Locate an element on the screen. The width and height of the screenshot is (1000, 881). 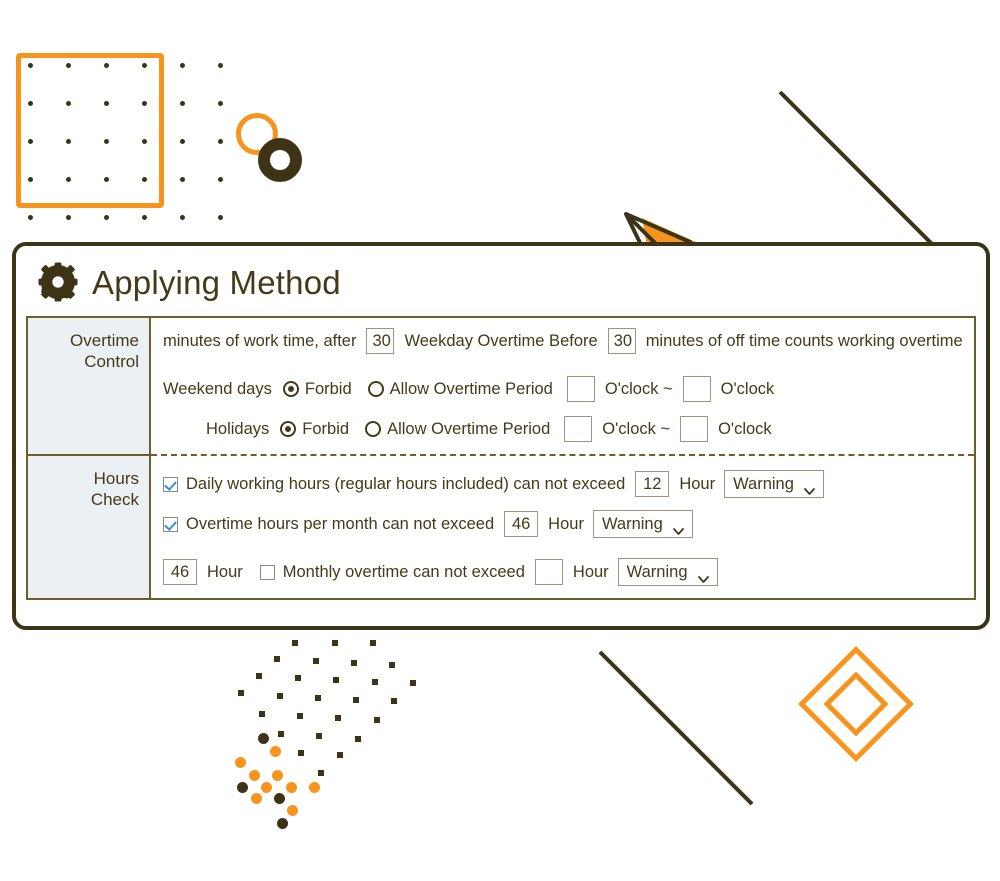
hatch-lines-bottom-left-decoration is located at coordinates (130, 713).